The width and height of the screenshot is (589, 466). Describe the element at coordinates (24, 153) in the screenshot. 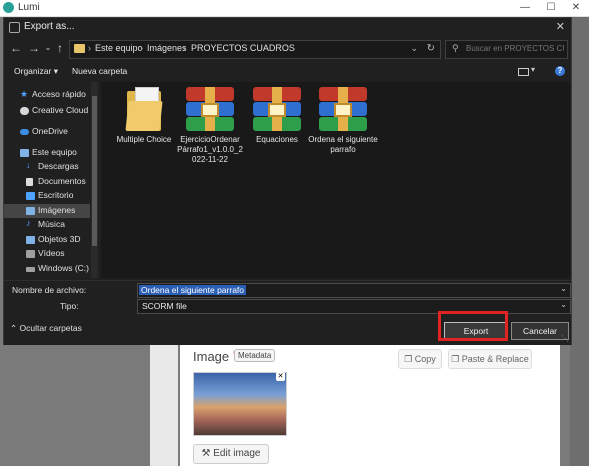

I see `computer-icon` at that location.